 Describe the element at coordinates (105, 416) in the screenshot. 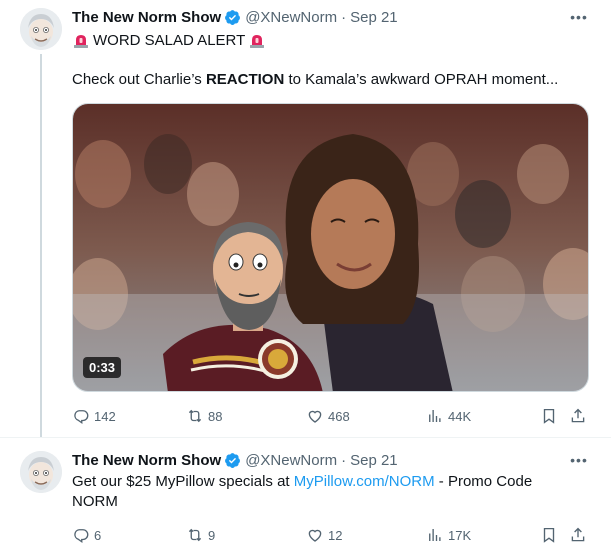

I see `reply-count: 142` at that location.